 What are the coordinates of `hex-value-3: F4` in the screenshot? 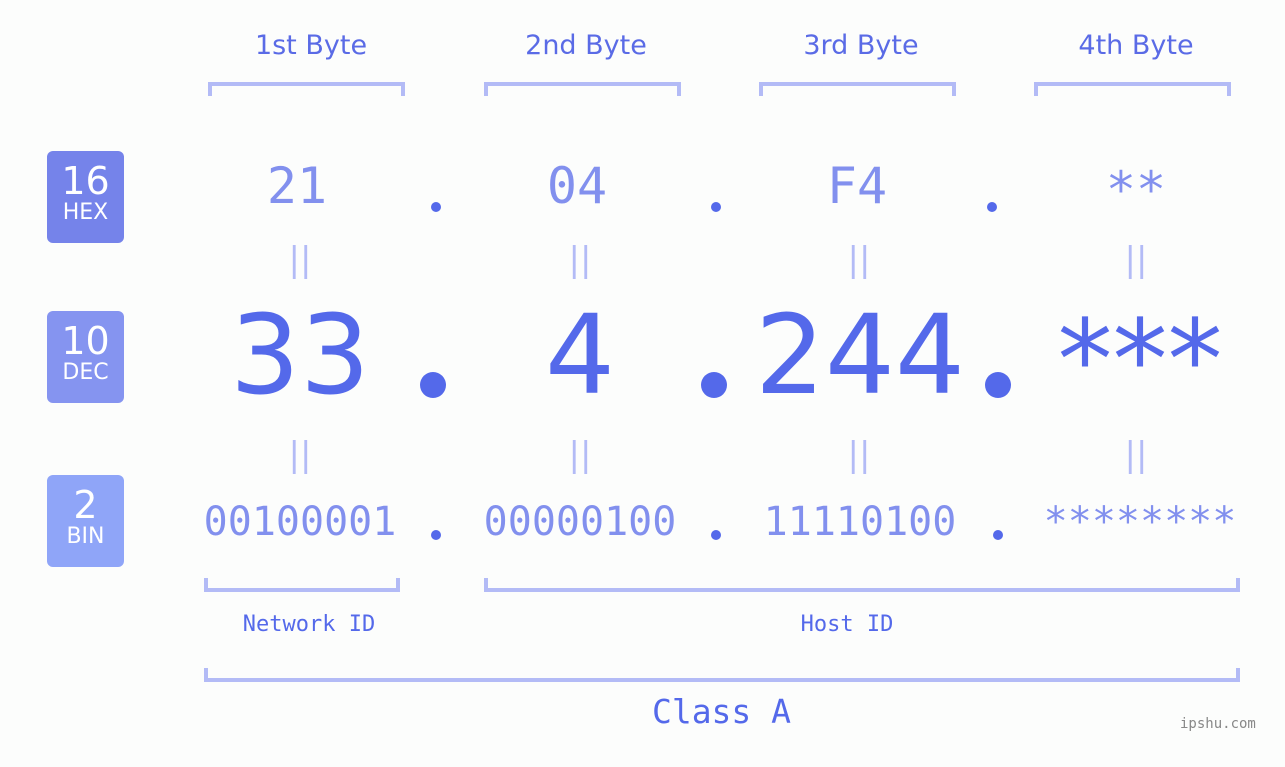 It's located at (857, 186).